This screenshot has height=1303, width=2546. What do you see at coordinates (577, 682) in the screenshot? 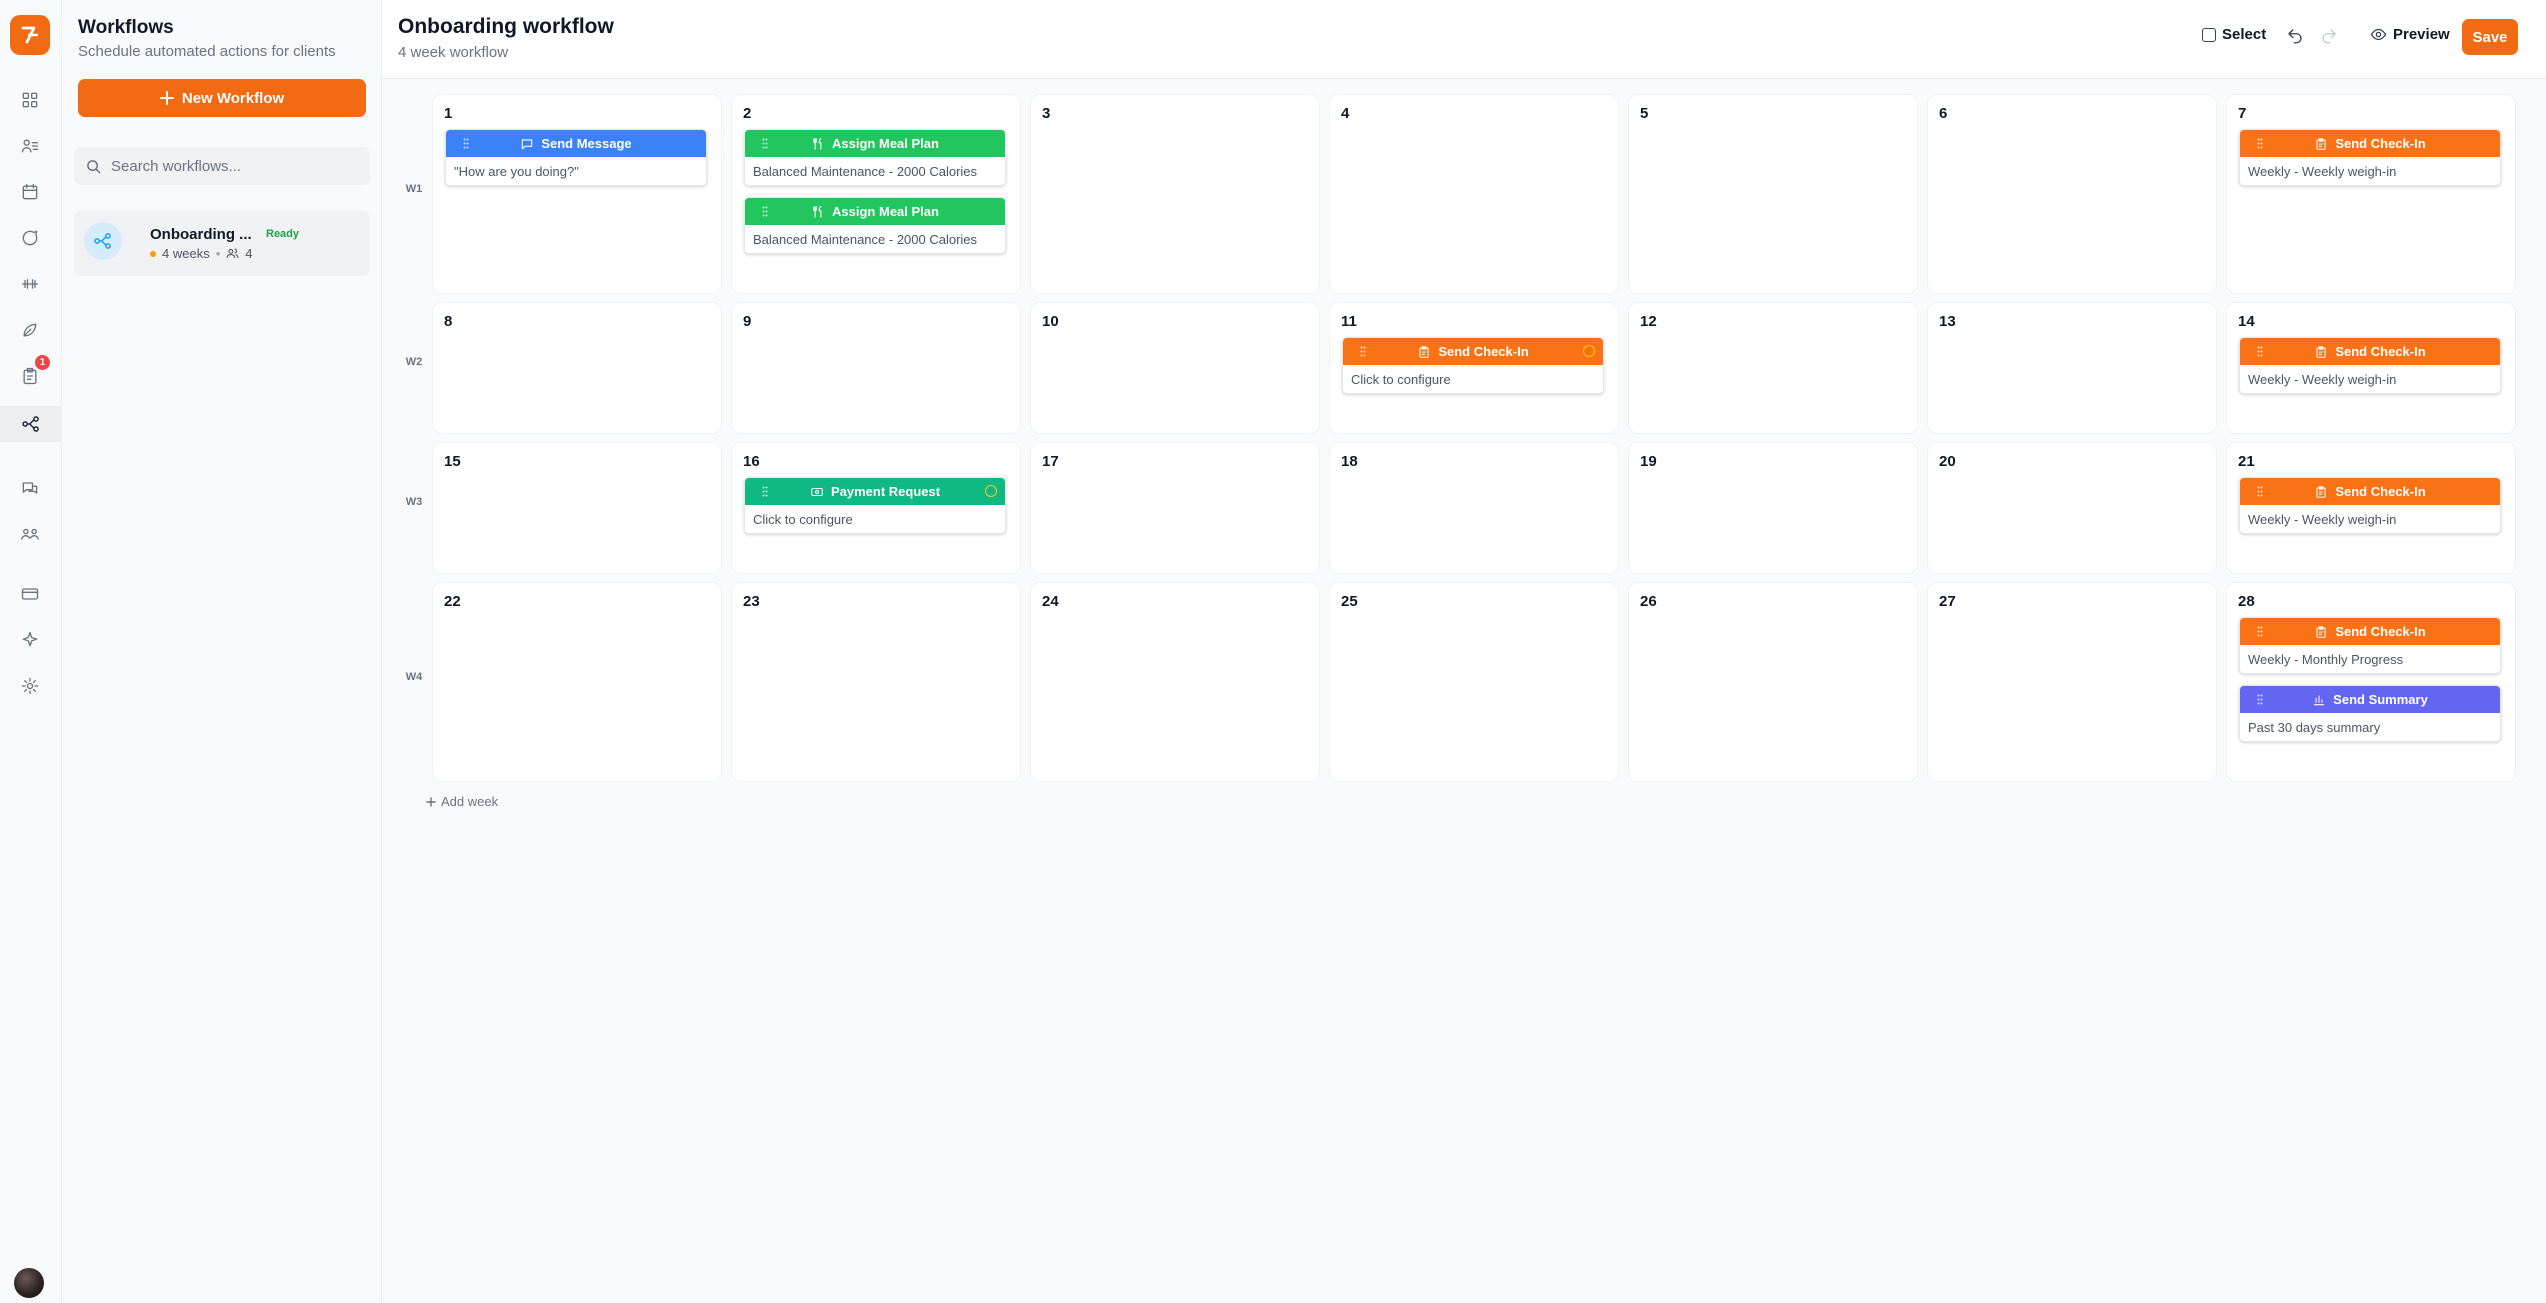
I see `day-cell: 22` at bounding box center [577, 682].